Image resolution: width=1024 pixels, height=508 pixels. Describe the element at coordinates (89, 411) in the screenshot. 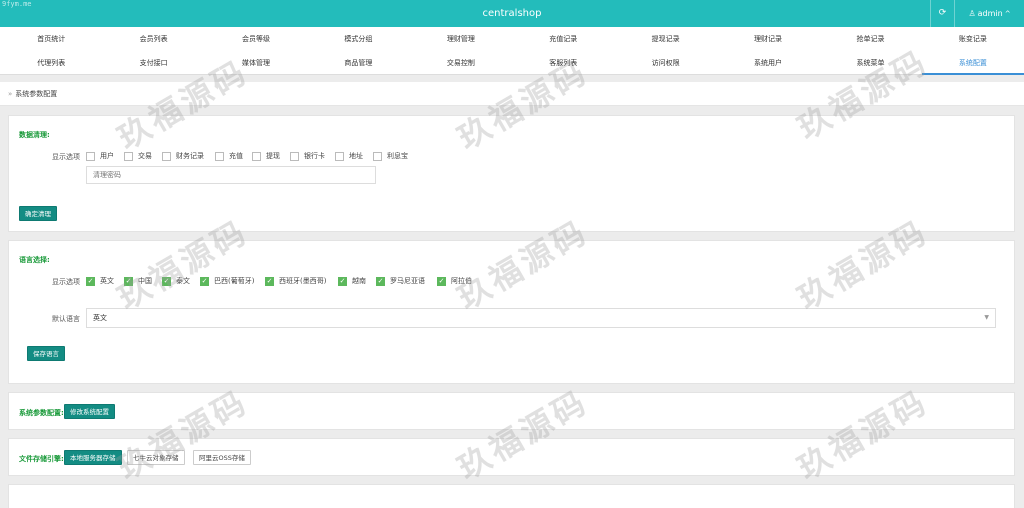

I see `edit-system-config-button: 修改系统配置` at that location.